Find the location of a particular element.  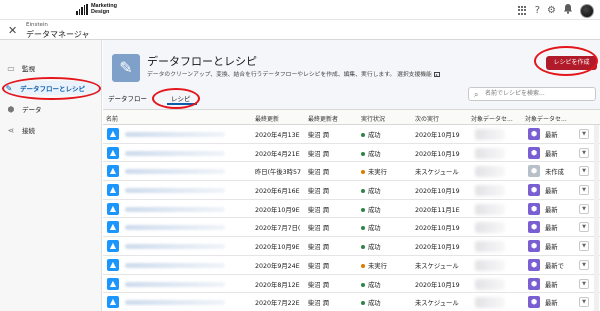

column-header-last-modified: 最終更新 is located at coordinates (267, 118).